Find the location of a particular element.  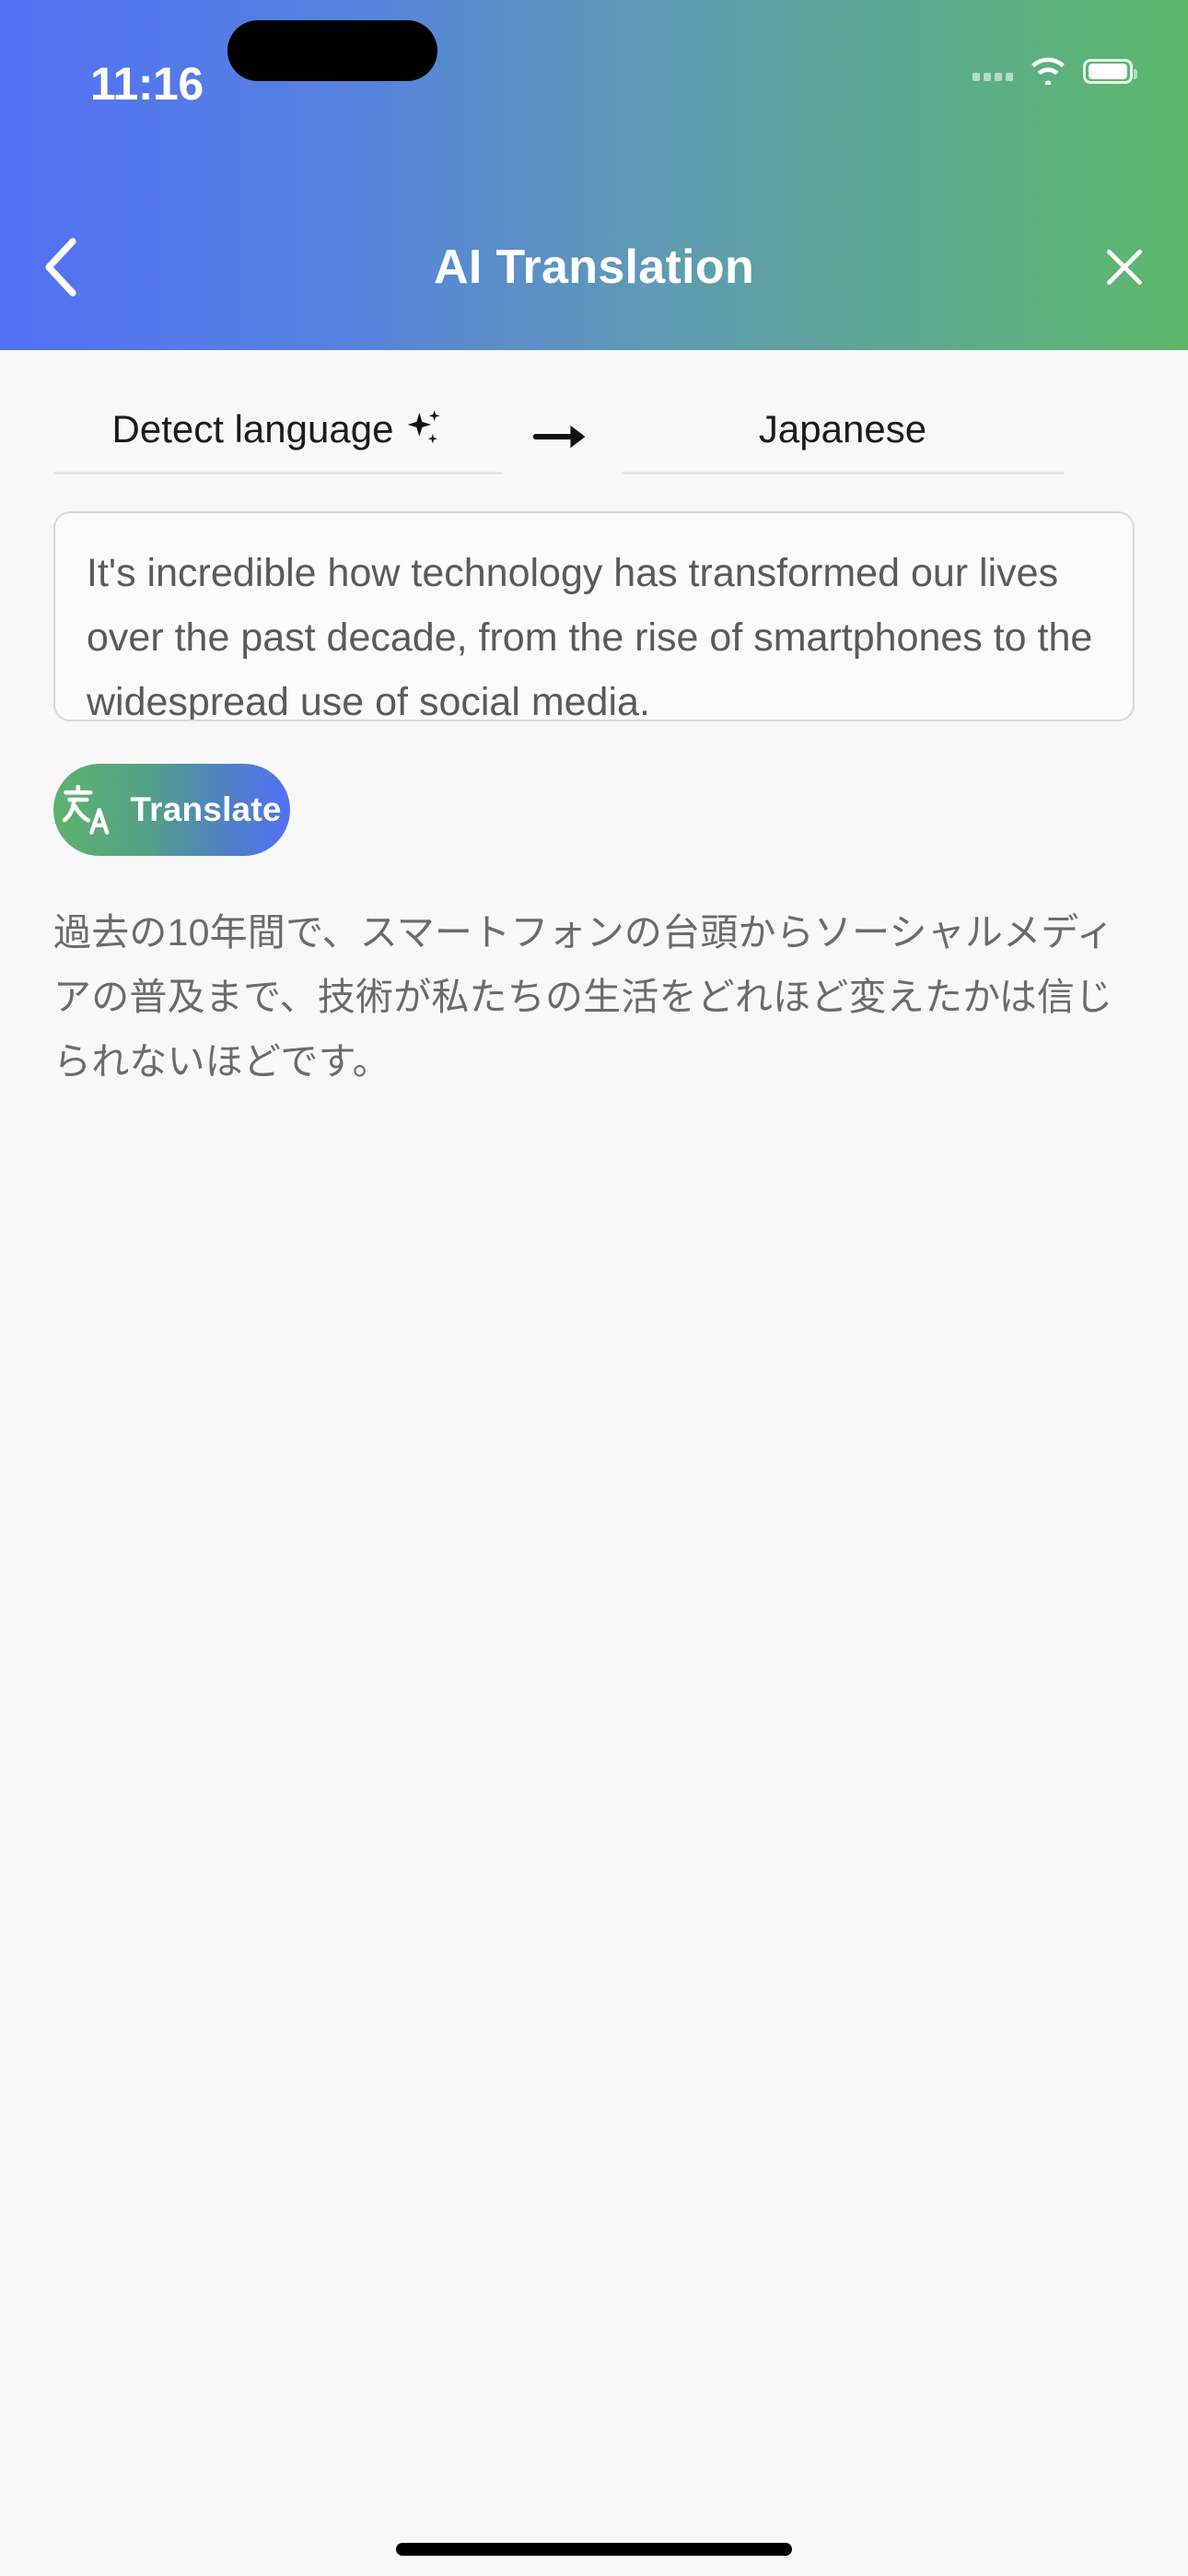

page-title: AI Translation is located at coordinates (594, 267).